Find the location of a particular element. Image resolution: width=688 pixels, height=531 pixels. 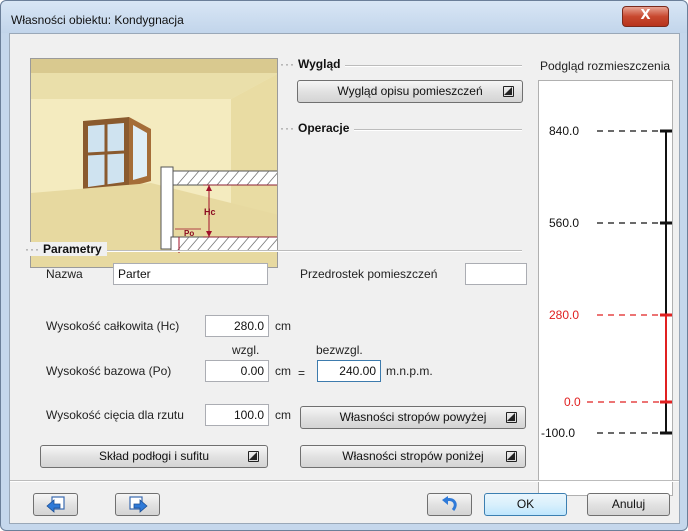

room-label-appearance-button: Wygląd opisu pomieszczeń is located at coordinates (410, 91).